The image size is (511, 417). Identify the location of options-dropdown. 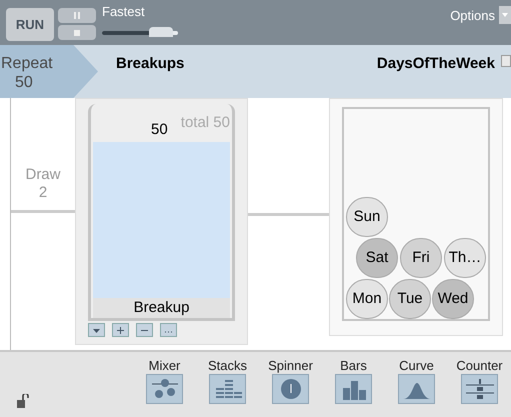
(505, 15).